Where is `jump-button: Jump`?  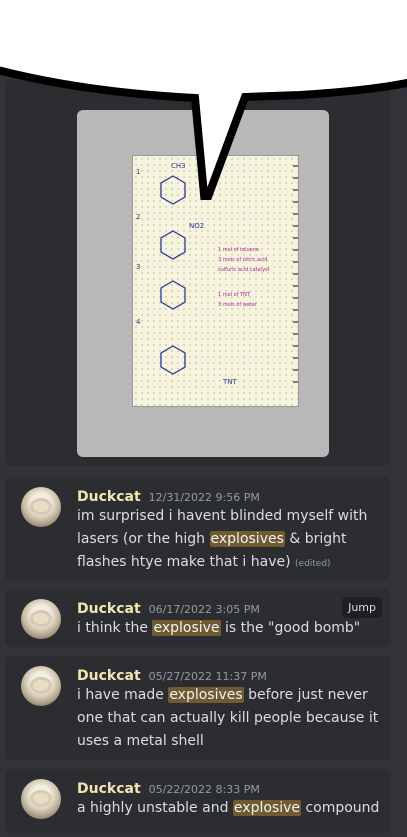
jump-button: Jump is located at coordinates (362, 607).